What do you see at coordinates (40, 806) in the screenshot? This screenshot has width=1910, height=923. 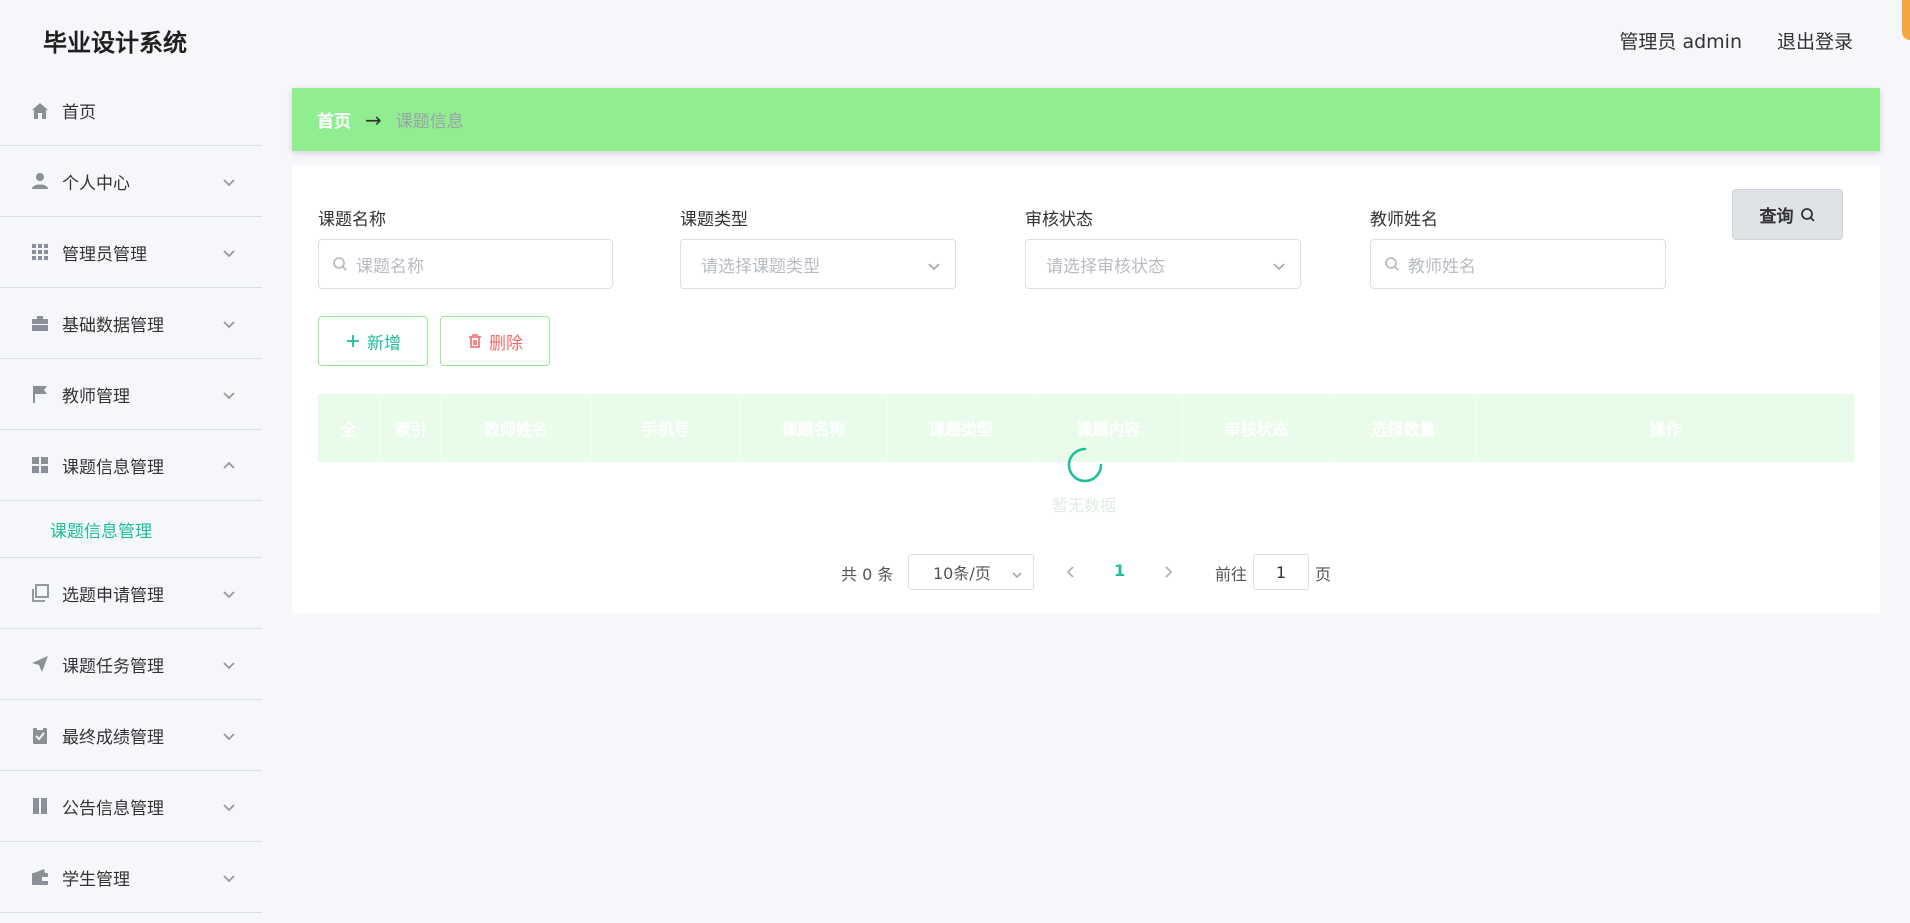 I see `book-icon` at bounding box center [40, 806].